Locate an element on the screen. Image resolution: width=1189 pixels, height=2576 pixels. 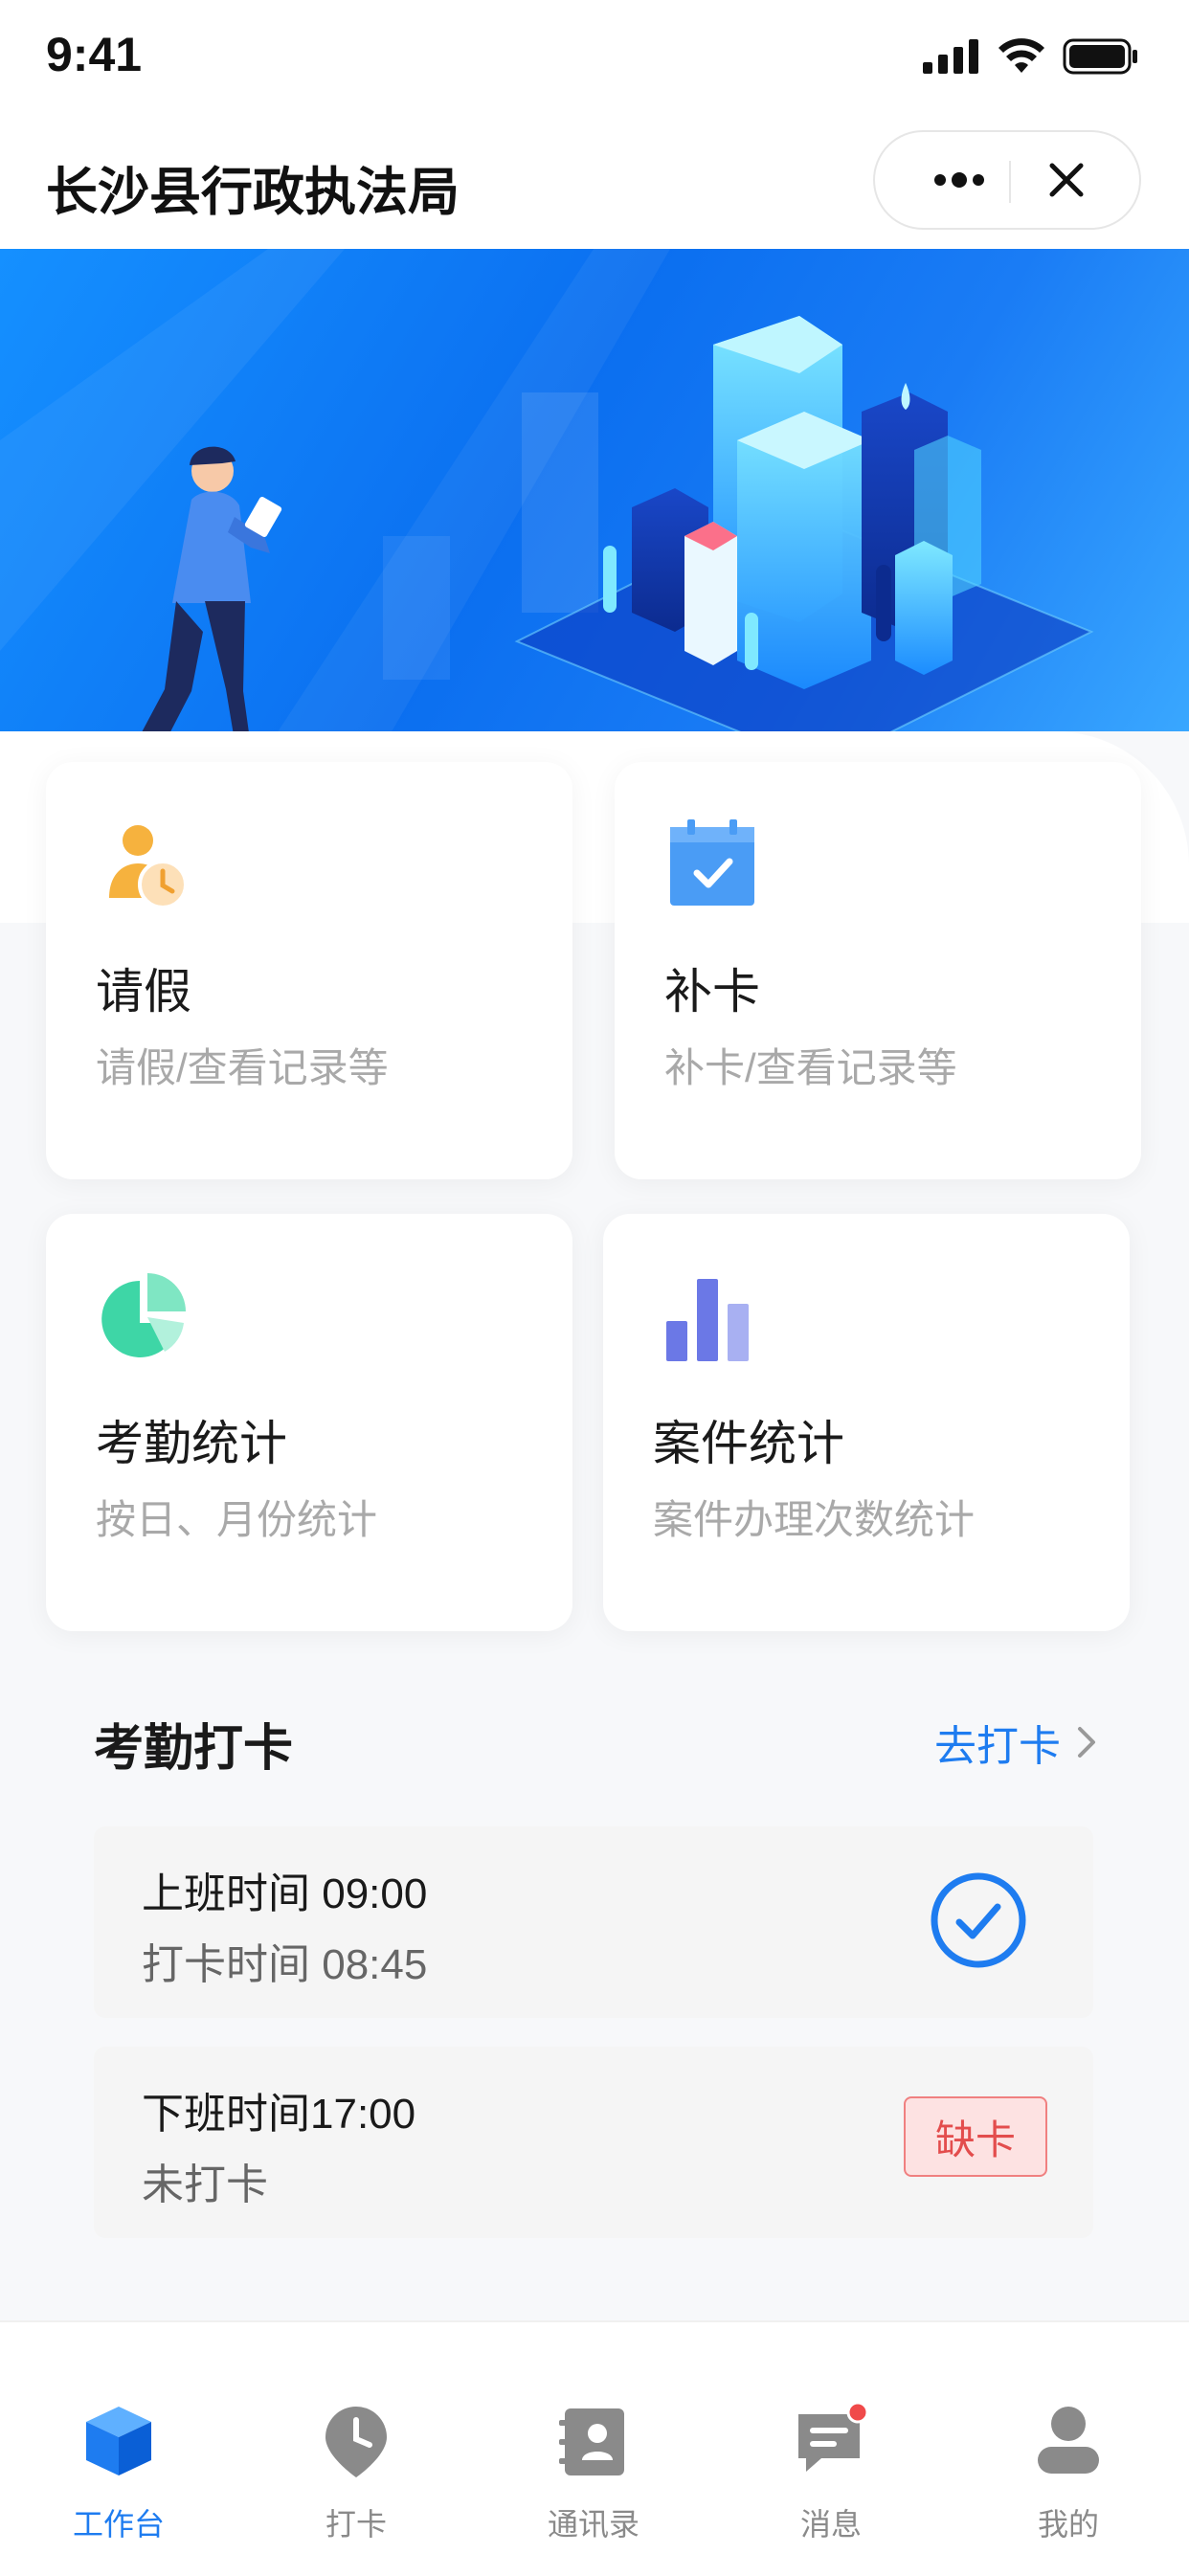
more-button is located at coordinates (959, 180).